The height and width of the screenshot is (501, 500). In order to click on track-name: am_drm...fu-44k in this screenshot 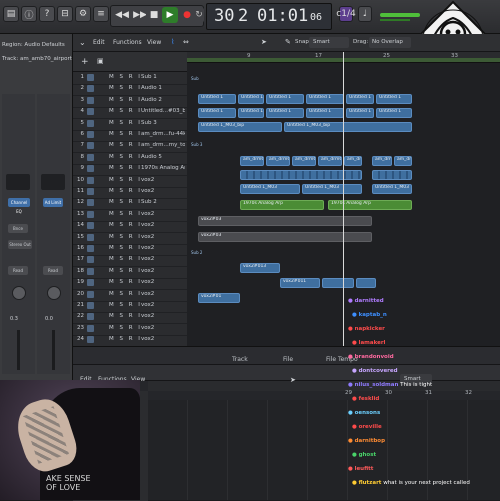, I will do `click(163, 134)`.